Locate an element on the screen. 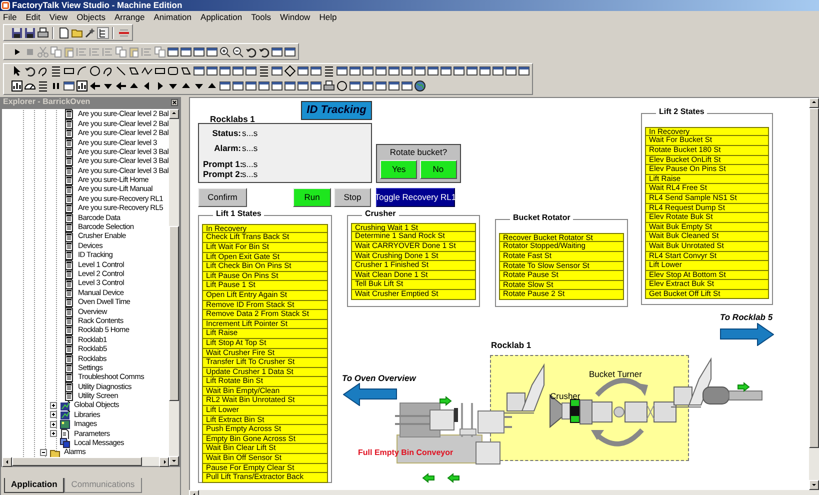 The image size is (819, 495). menu-item: View is located at coordinates (58, 17).